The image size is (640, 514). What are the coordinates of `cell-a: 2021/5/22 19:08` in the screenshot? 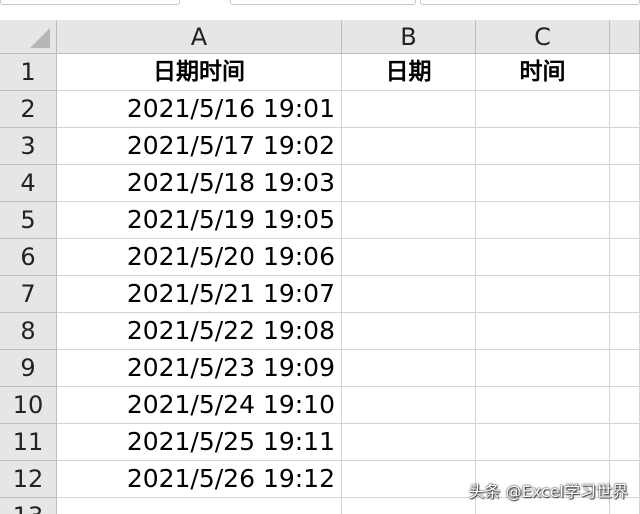 It's located at (199, 331).